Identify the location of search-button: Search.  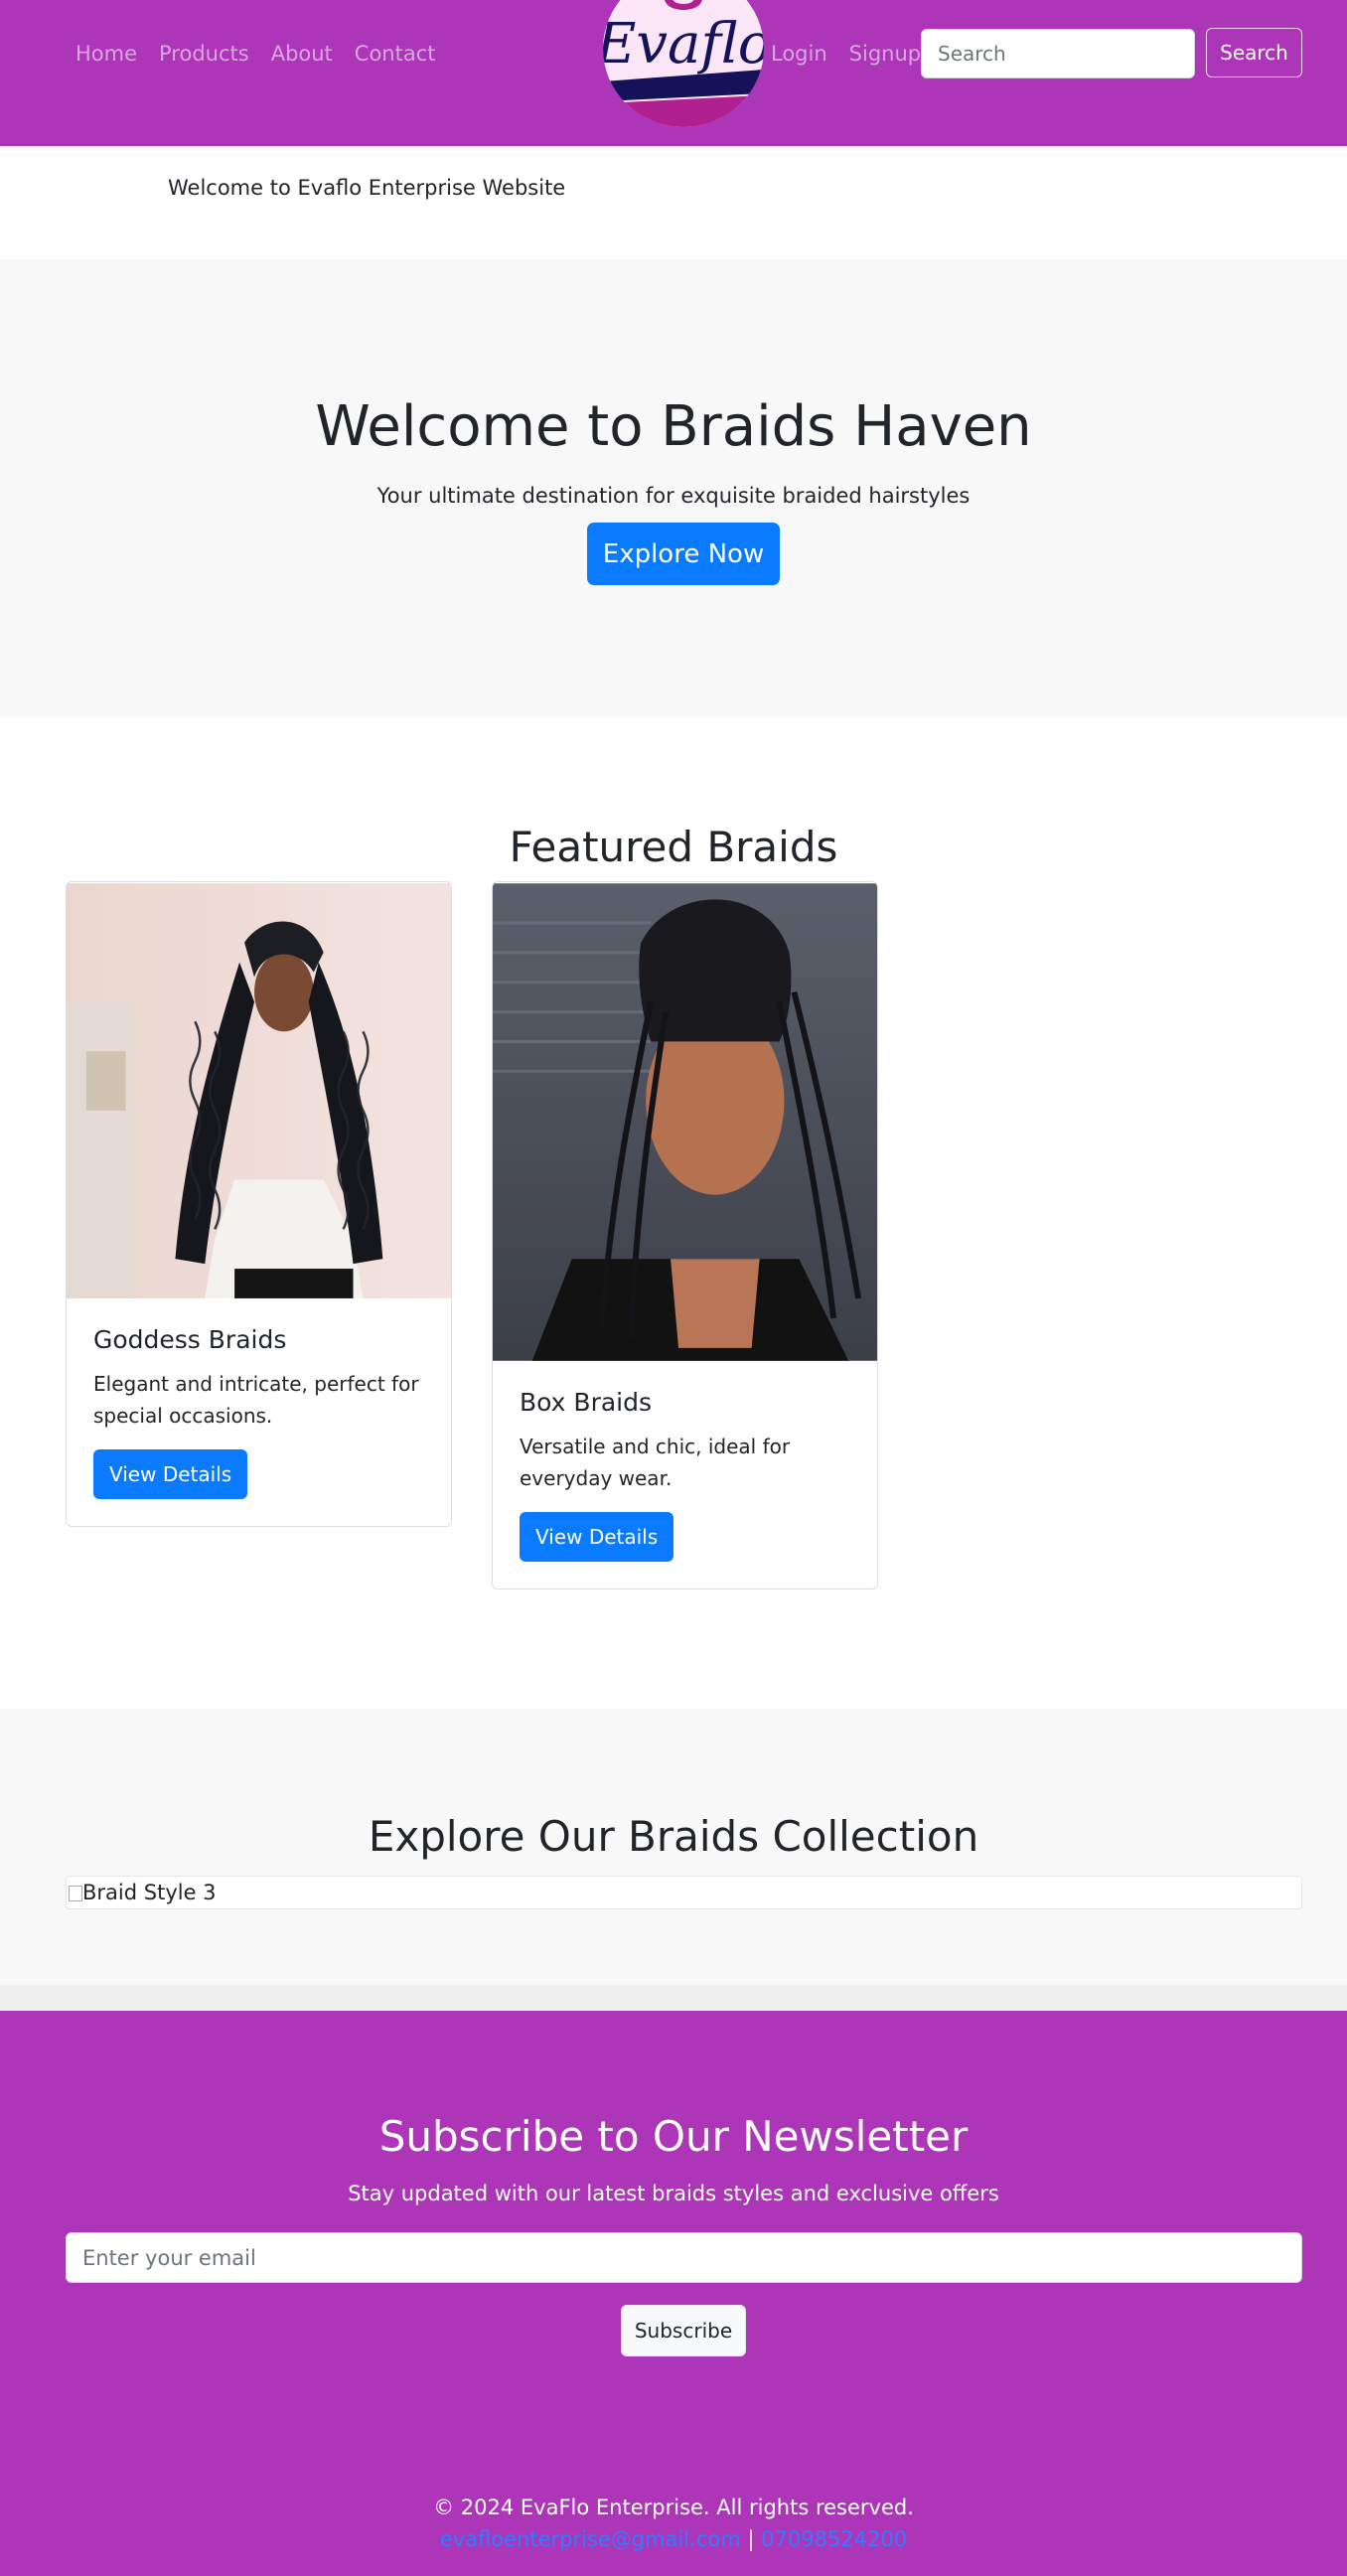
(1254, 53).